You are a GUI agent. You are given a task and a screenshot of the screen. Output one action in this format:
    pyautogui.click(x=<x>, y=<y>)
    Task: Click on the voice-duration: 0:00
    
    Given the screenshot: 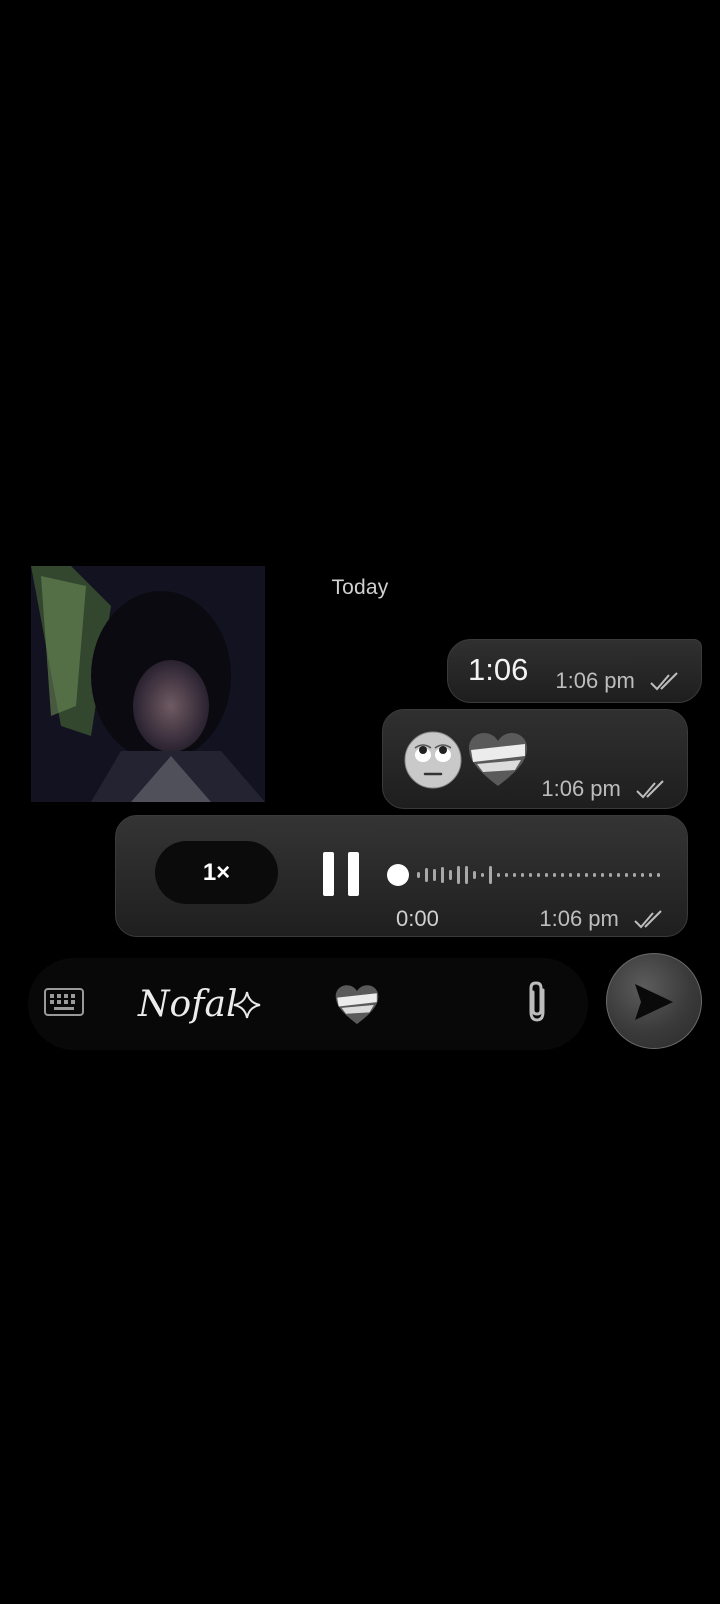 What is the action you would take?
    pyautogui.click(x=417, y=918)
    